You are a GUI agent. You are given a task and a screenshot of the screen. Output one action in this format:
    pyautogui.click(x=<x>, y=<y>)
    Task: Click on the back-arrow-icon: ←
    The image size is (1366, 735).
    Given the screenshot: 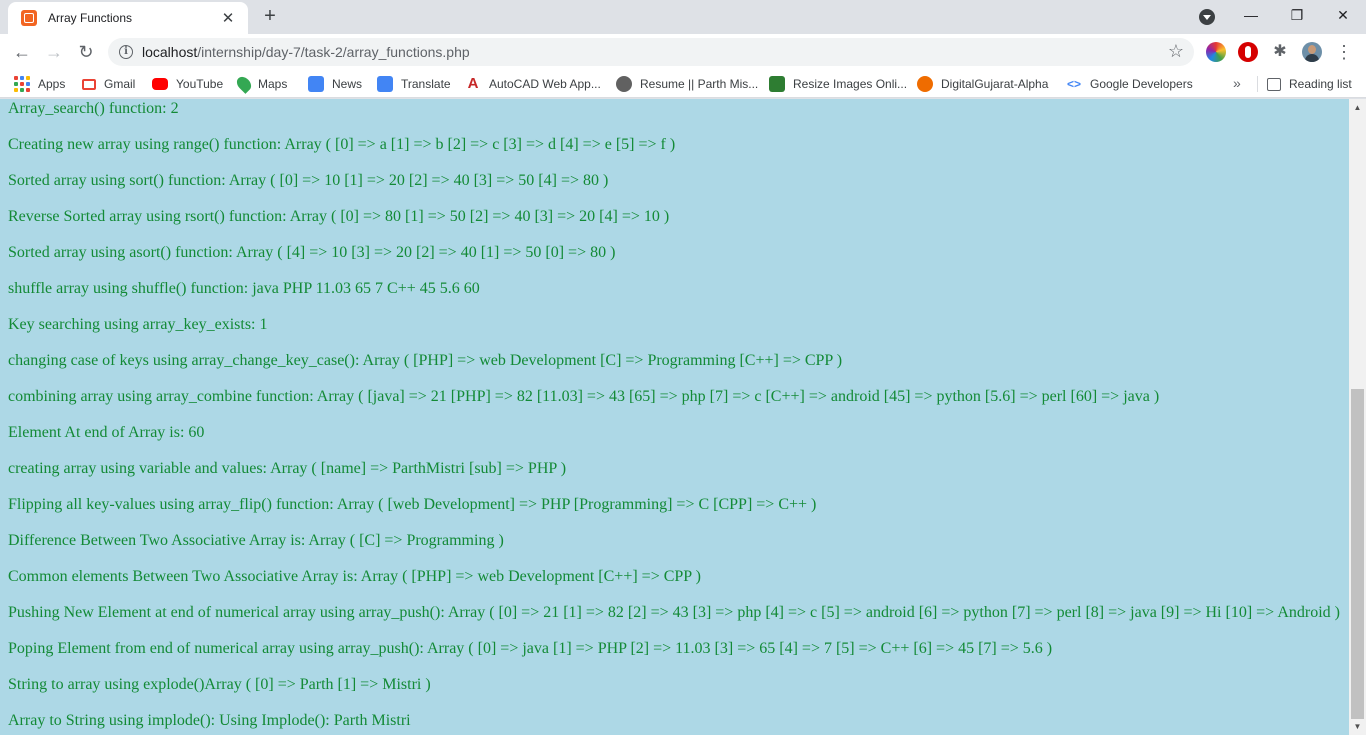 What is the action you would take?
    pyautogui.click(x=22, y=52)
    